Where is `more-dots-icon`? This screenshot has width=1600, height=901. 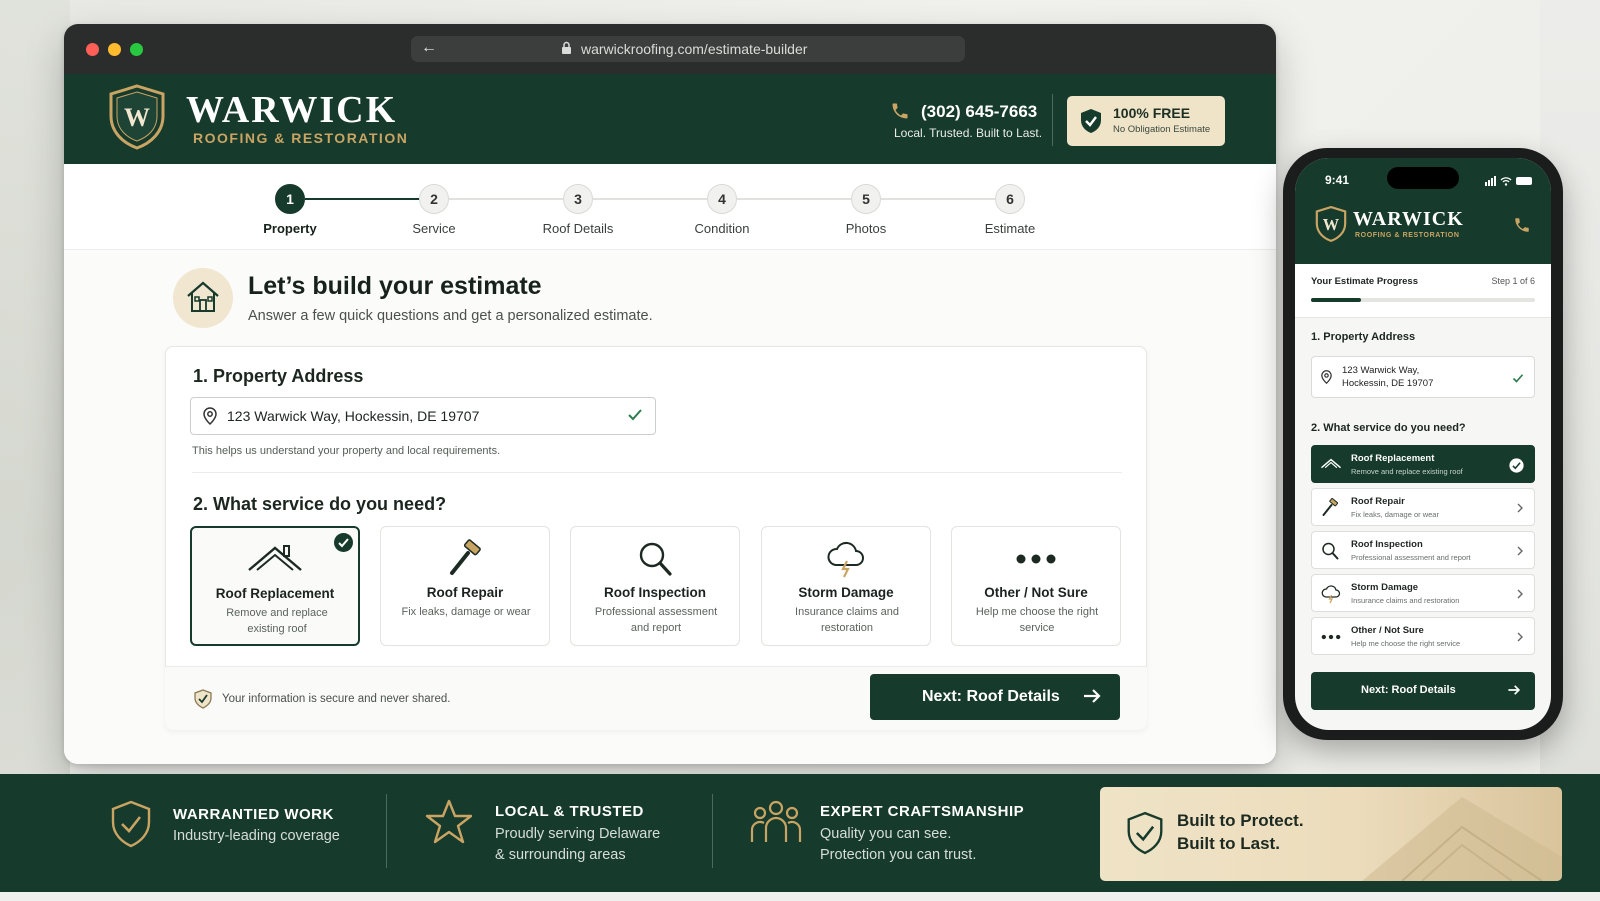
more-dots-icon is located at coordinates (1331, 639).